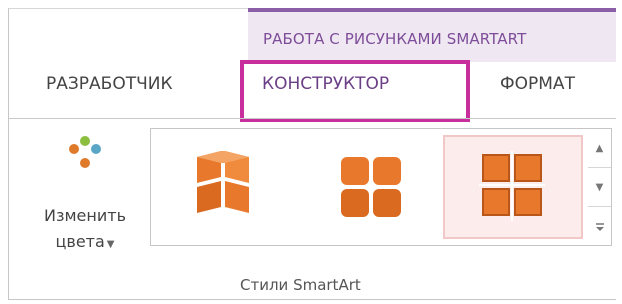  Describe the element at coordinates (110, 244) in the screenshot. I see `caret-down-icon: ▼` at that location.